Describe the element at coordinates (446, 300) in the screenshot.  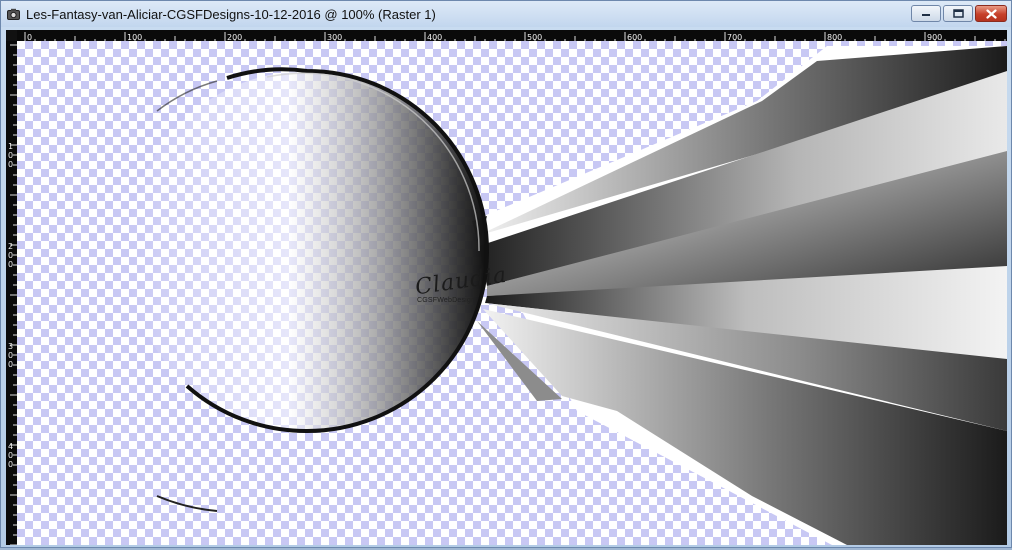
I see `signature-subtitle: CGSFWebDesign` at that location.